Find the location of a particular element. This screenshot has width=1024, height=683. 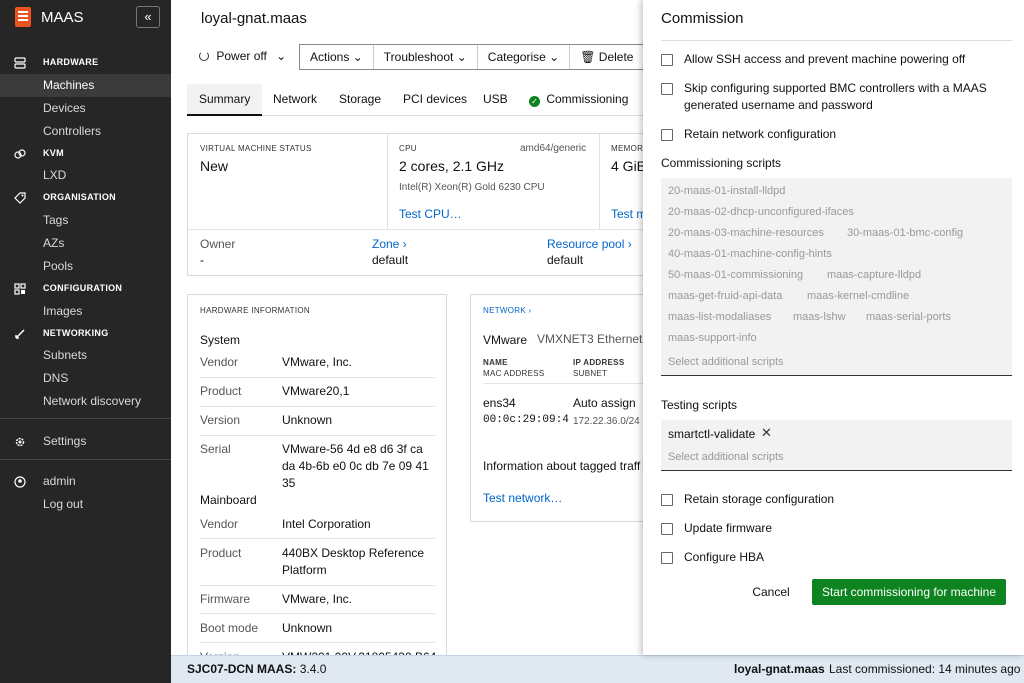

retain-storage-checkbox is located at coordinates (667, 500).